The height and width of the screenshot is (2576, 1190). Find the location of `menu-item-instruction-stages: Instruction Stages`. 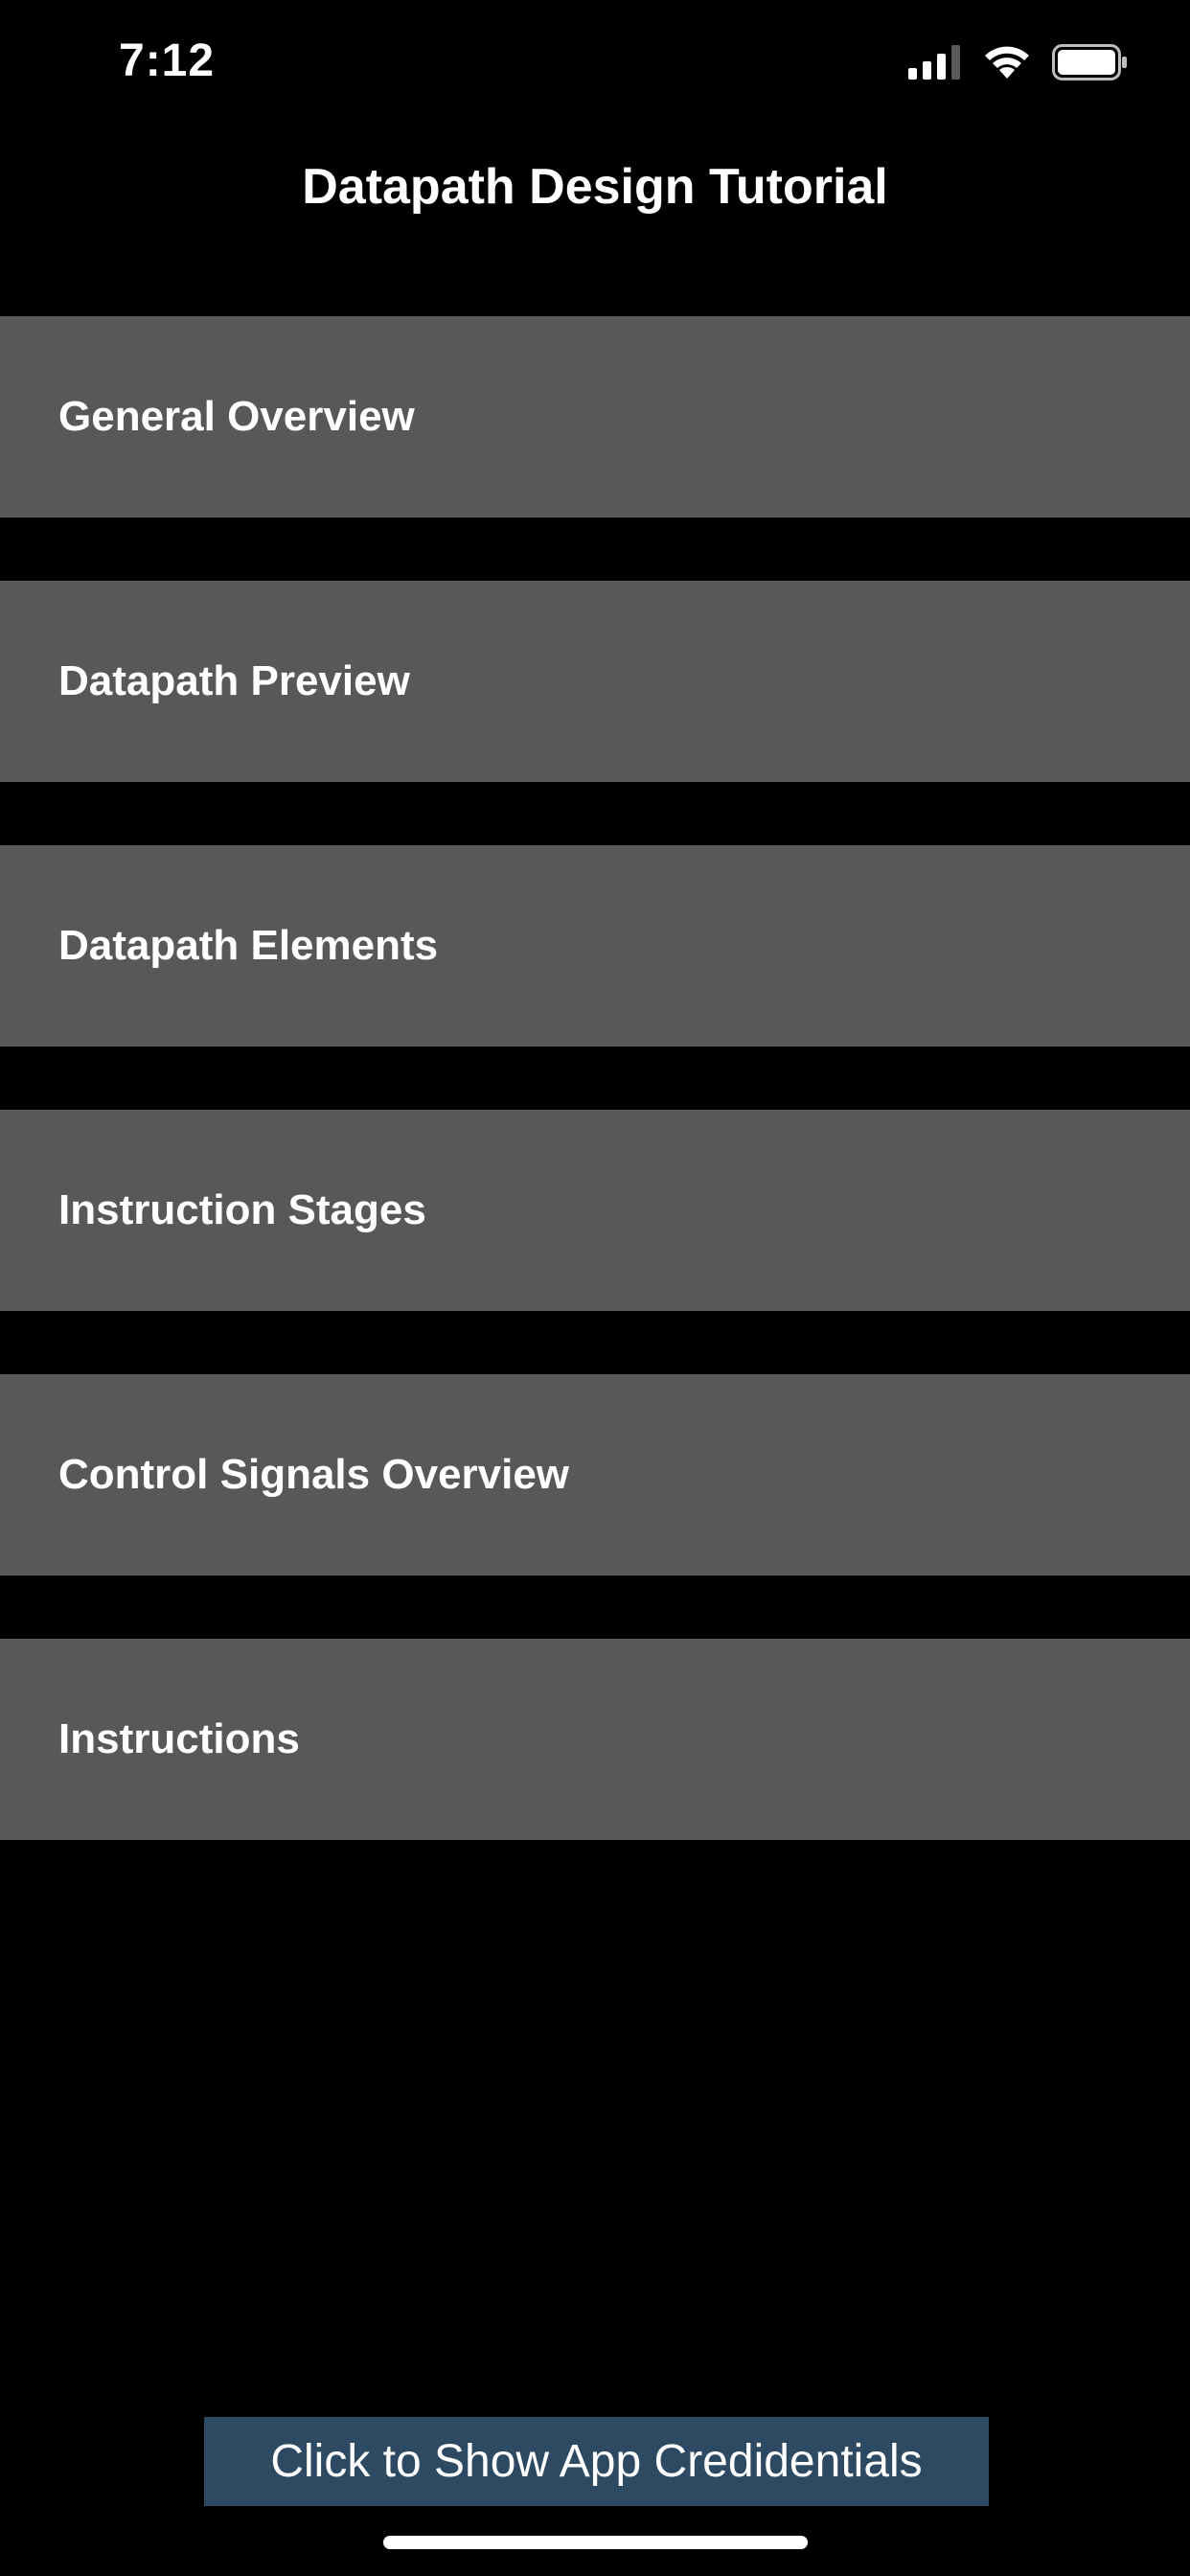

menu-item-instruction-stages: Instruction Stages is located at coordinates (595, 1210).